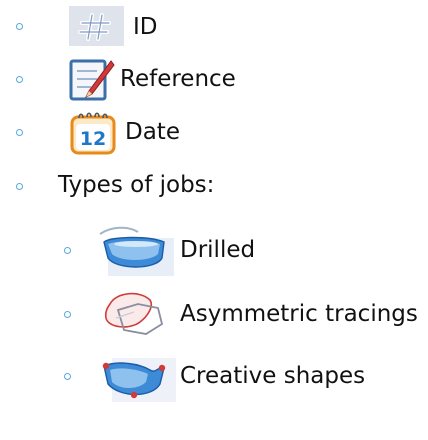 The height and width of the screenshot is (440, 428). Describe the element at coordinates (299, 314) in the screenshot. I see `list-item-label: Asymmetric tracings` at that location.